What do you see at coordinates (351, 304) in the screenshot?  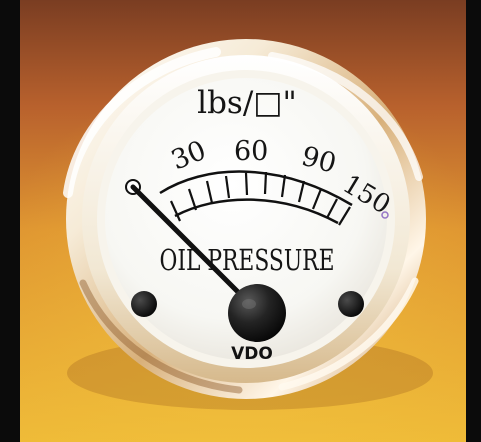 I see `right-screw` at bounding box center [351, 304].